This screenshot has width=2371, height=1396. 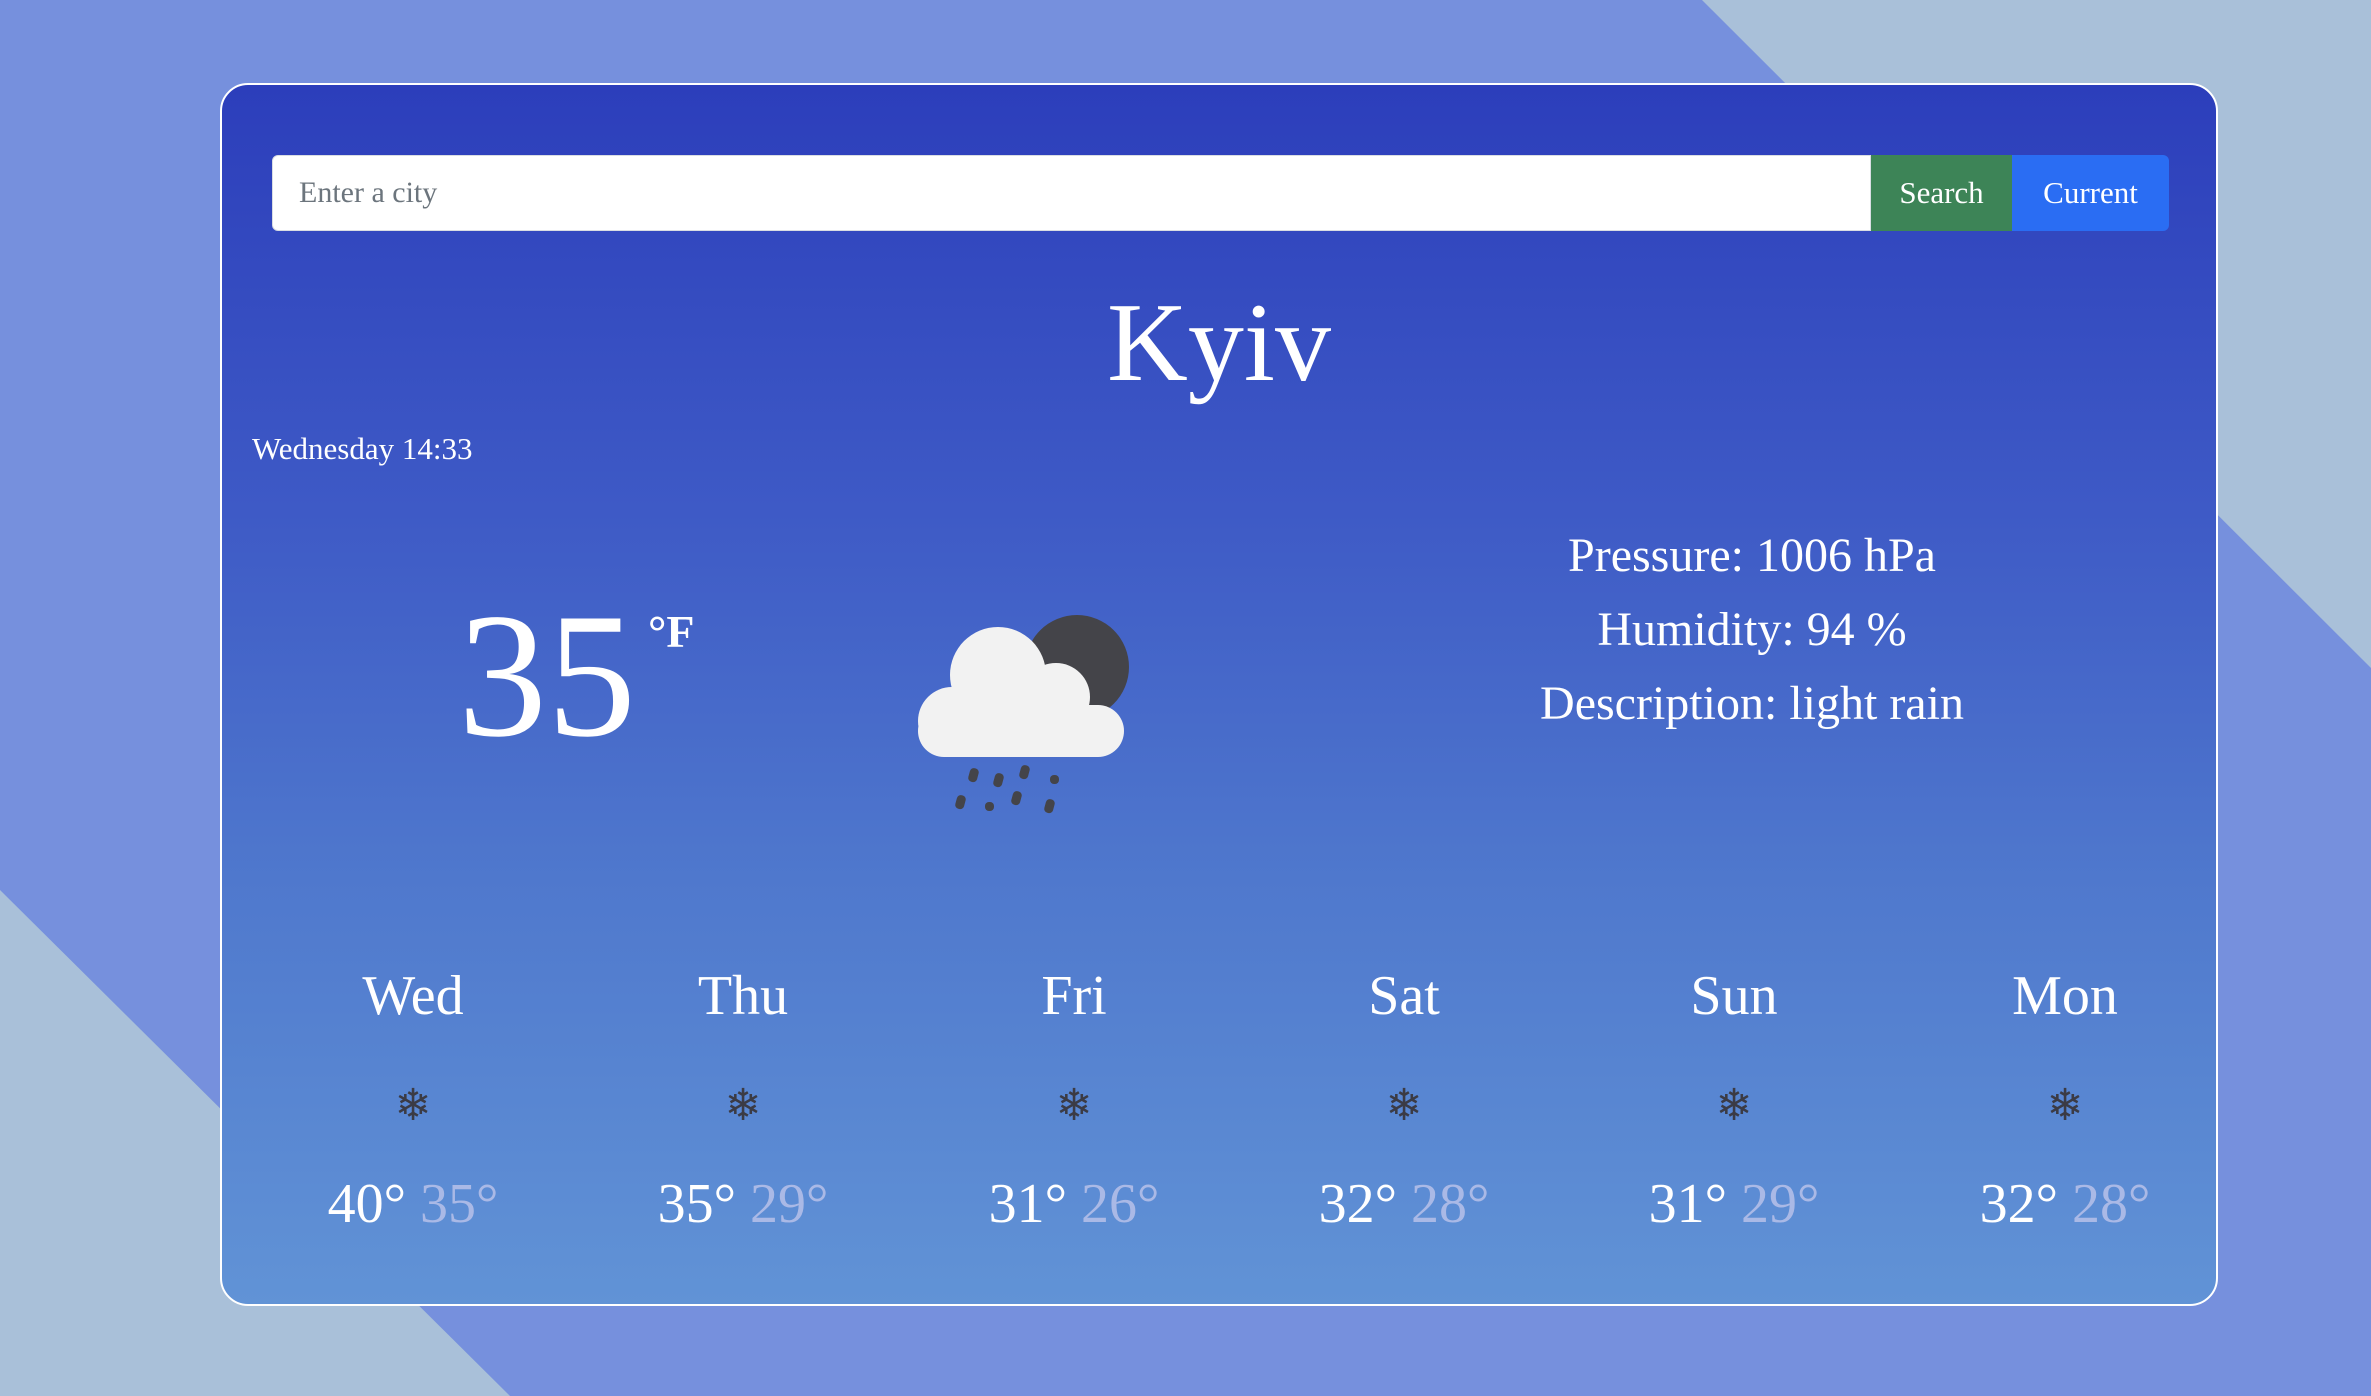 I want to click on forecast-day-name: Thu, so click(x=743, y=996).